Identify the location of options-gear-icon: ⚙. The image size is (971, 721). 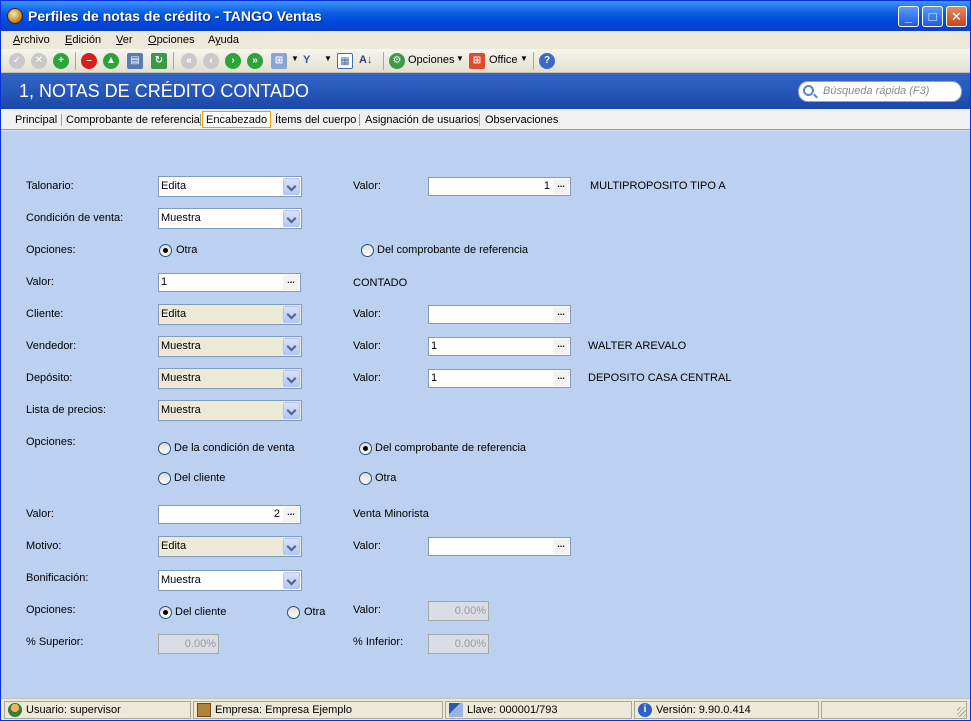
(397, 61).